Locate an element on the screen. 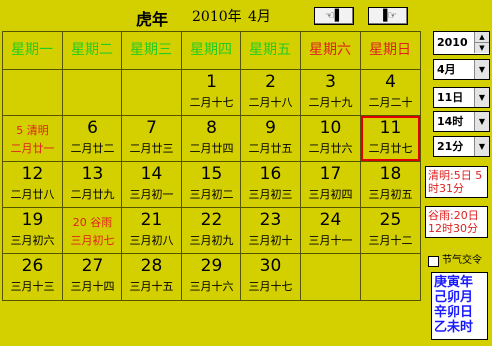 The image size is (492, 346). day-cell: 23 三月初十 is located at coordinates (270, 230).